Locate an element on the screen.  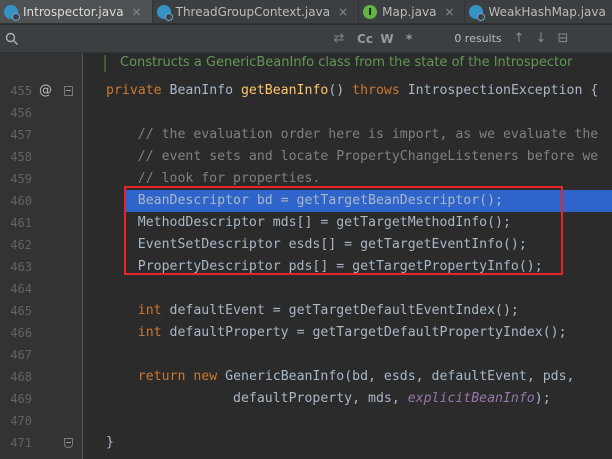
annotation-marker-icon: @ is located at coordinates (45, 91).